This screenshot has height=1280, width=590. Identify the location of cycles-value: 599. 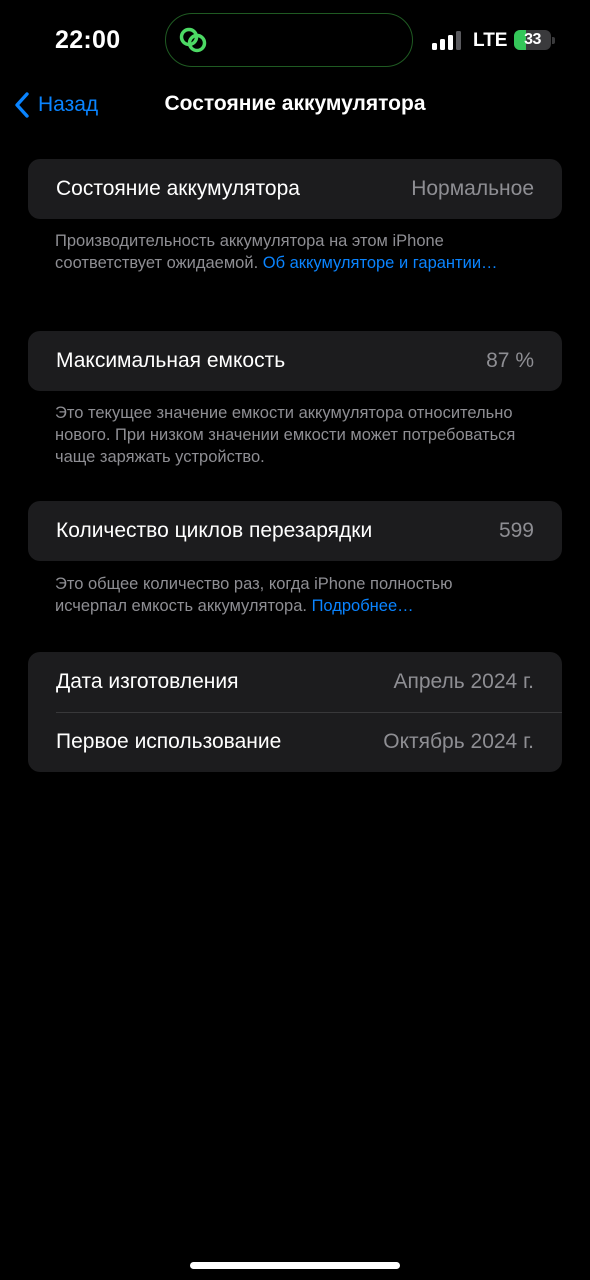
(516, 530).